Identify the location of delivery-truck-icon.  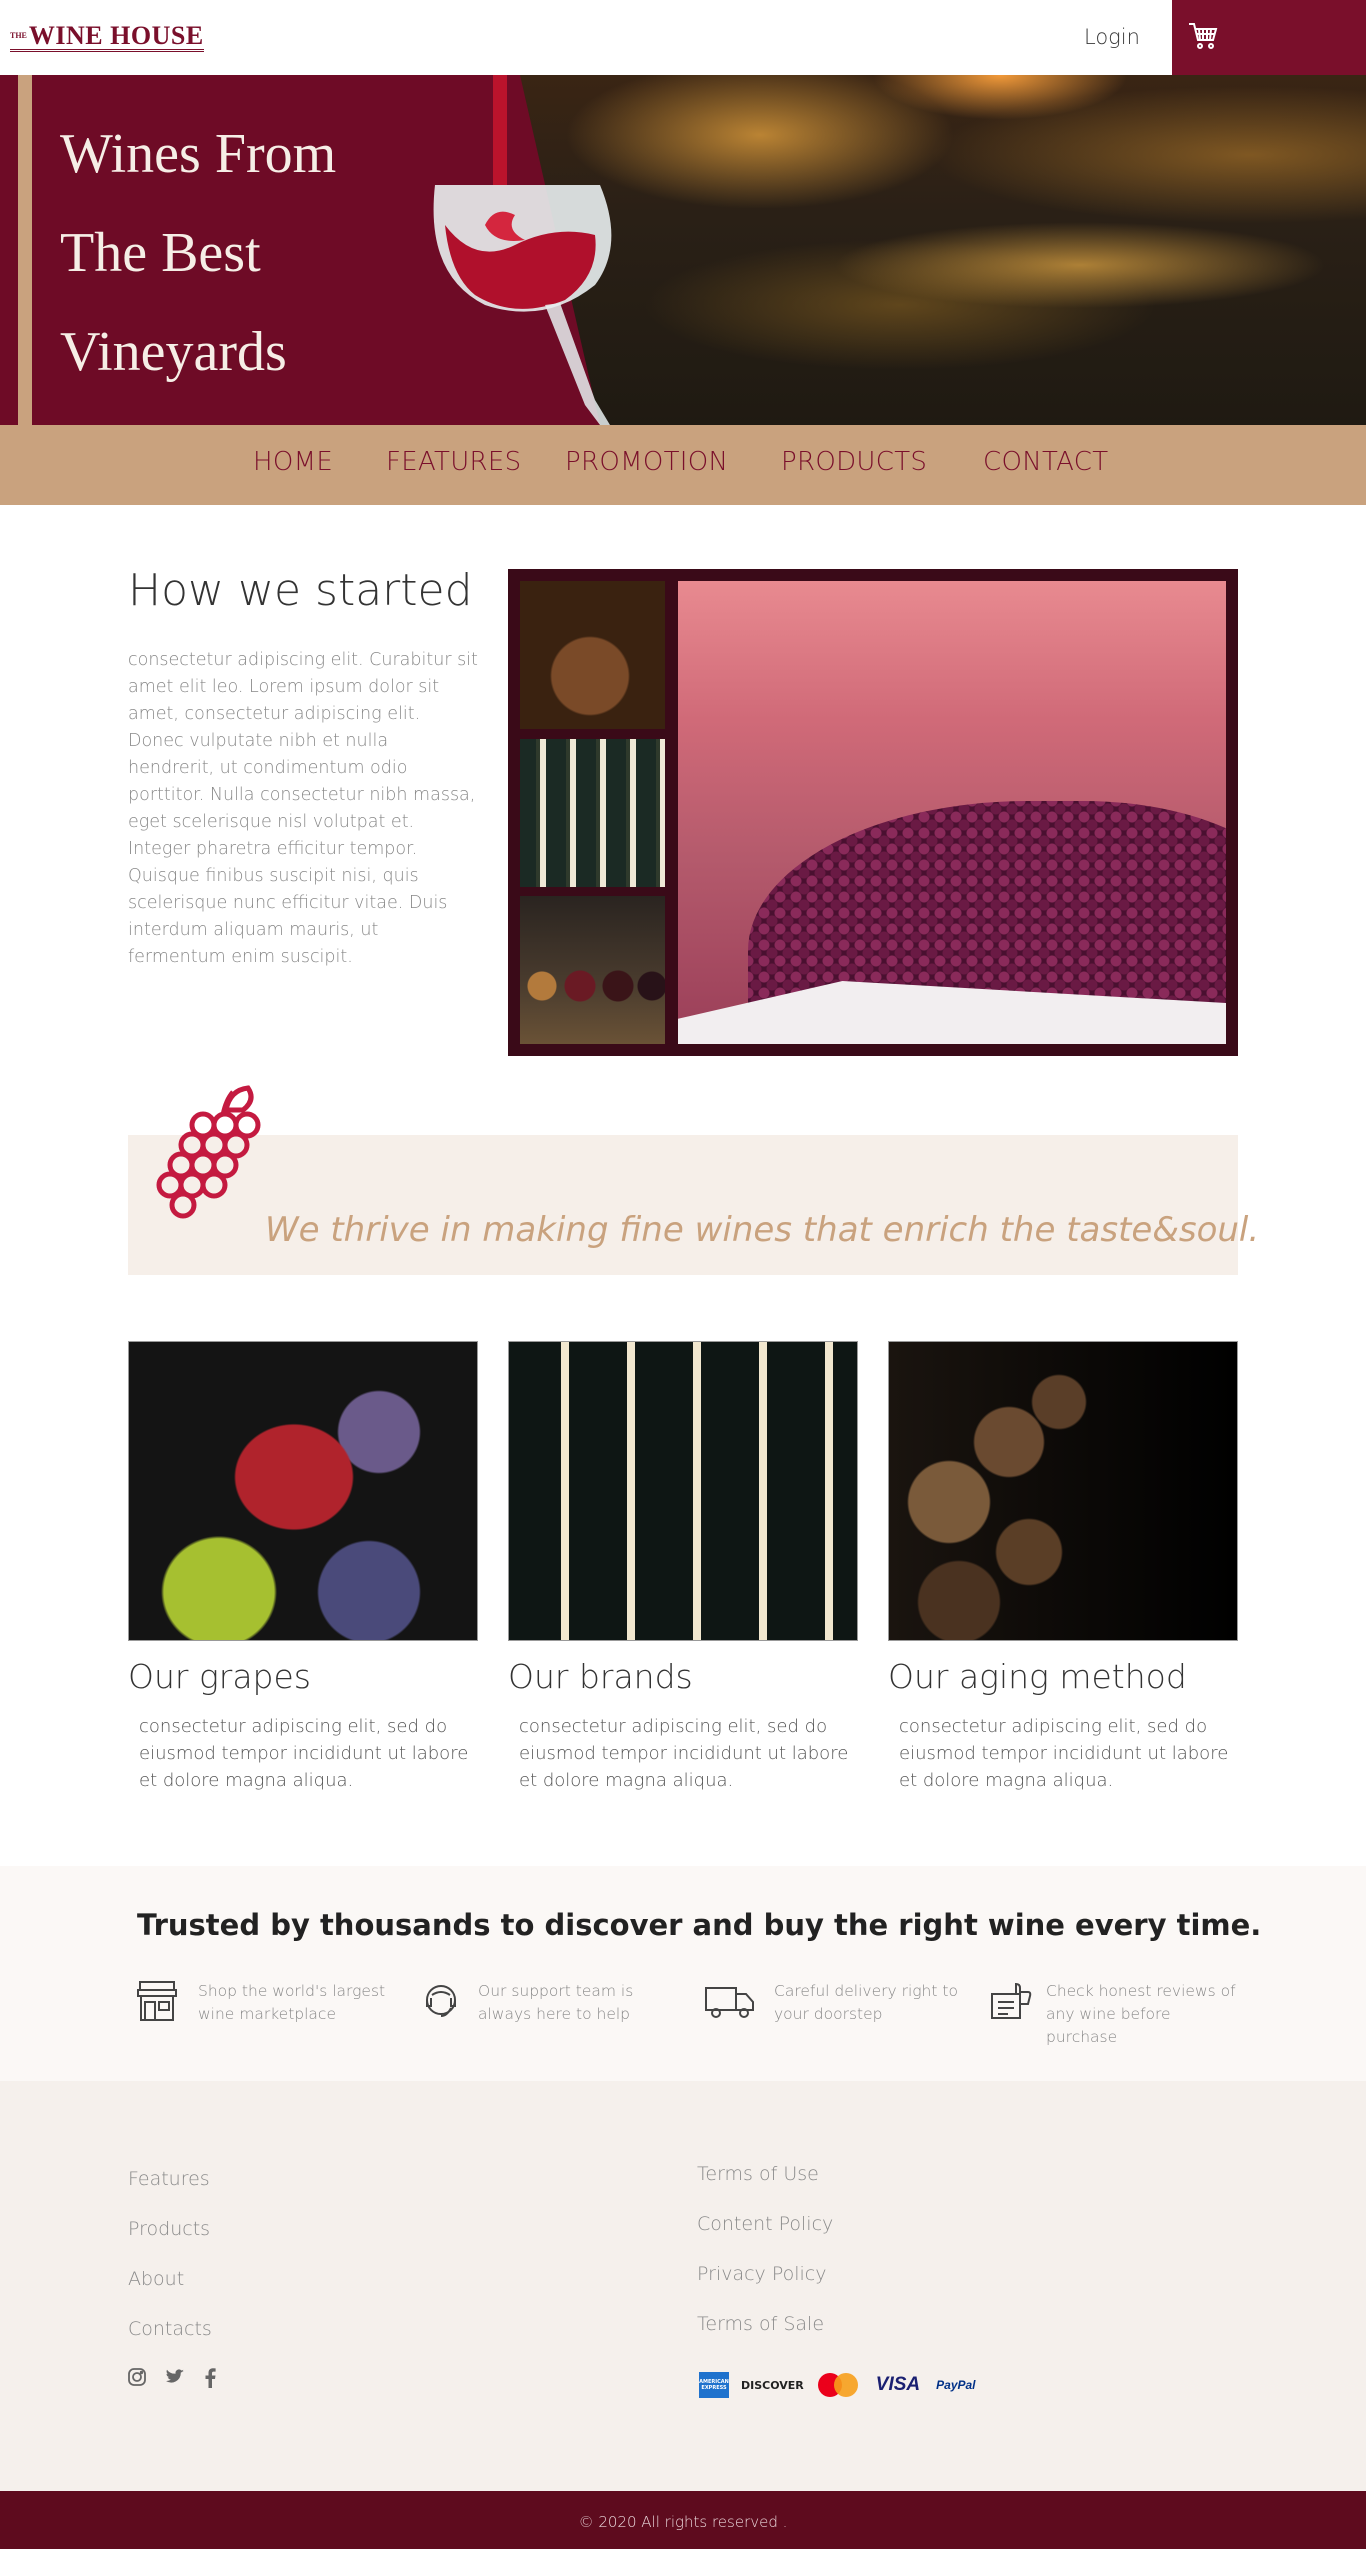
(729, 2002).